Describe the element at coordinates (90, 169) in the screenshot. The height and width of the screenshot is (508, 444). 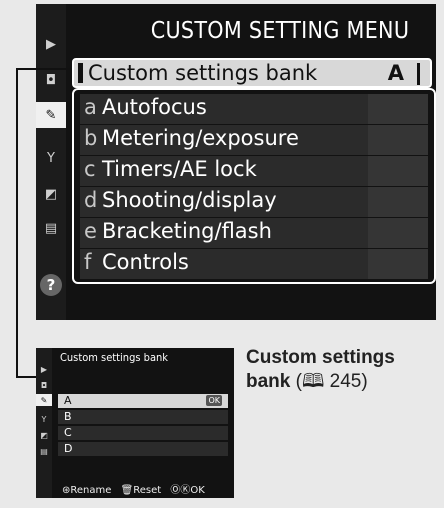
I see `group-letter: c` at that location.